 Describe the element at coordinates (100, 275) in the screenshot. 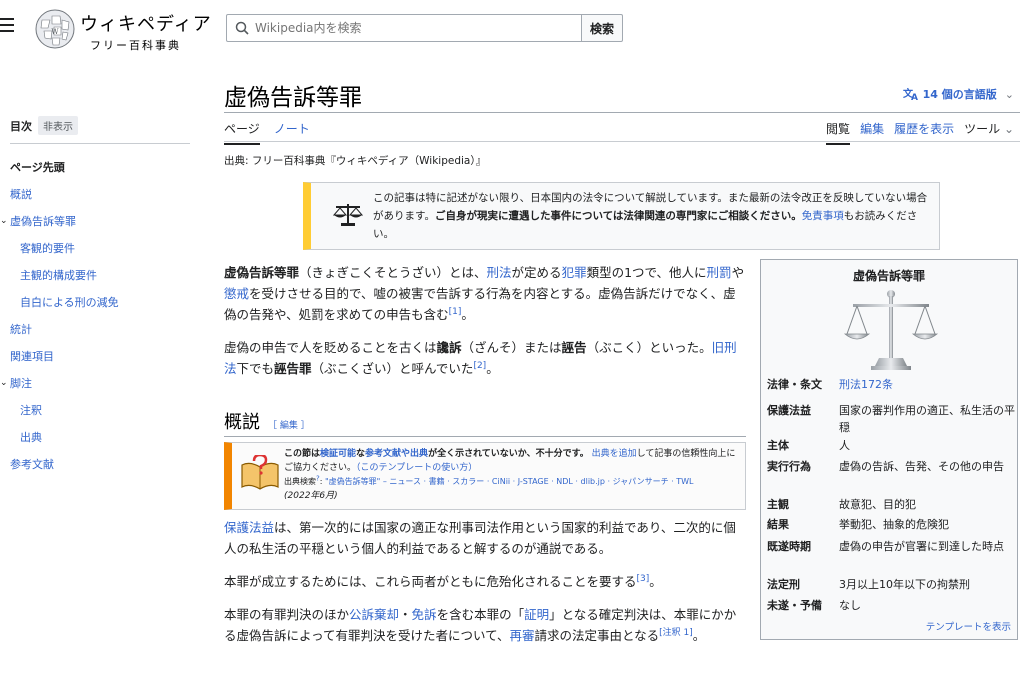

I see `toc-item: 主観的構成要件` at that location.